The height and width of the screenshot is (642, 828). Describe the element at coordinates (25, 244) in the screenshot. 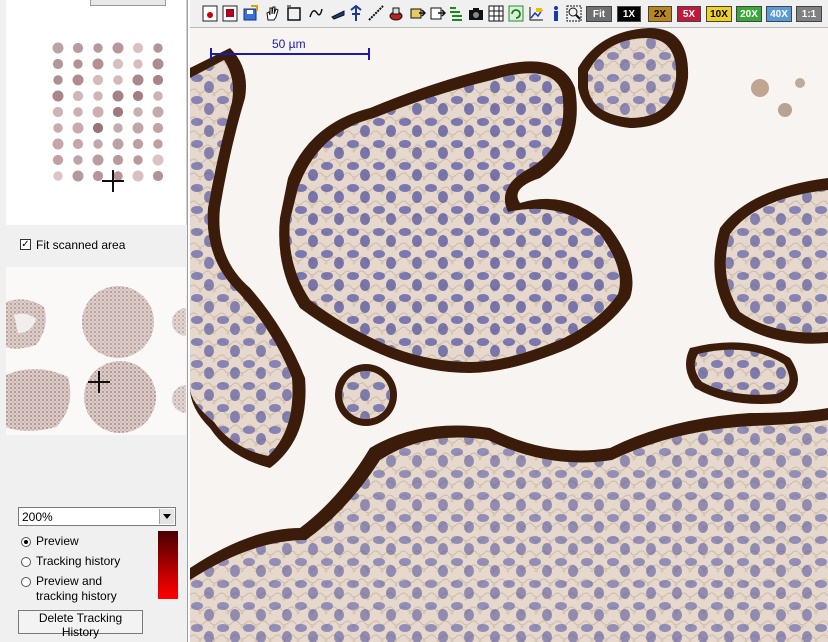

I see `fit-scanned-area-checkbox: ✓` at that location.